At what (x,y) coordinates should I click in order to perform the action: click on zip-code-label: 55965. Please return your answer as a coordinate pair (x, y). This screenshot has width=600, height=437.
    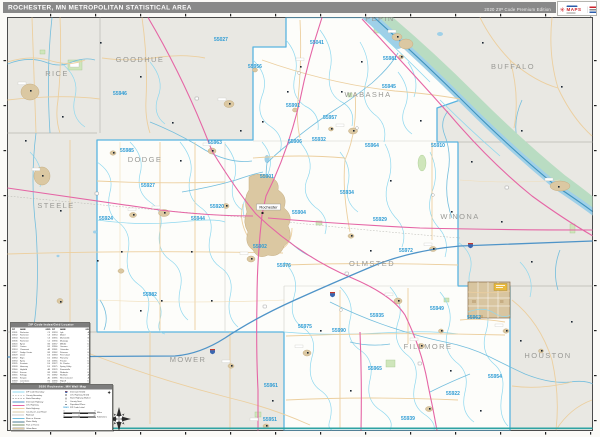
    Looking at the image, I should click on (375, 369).